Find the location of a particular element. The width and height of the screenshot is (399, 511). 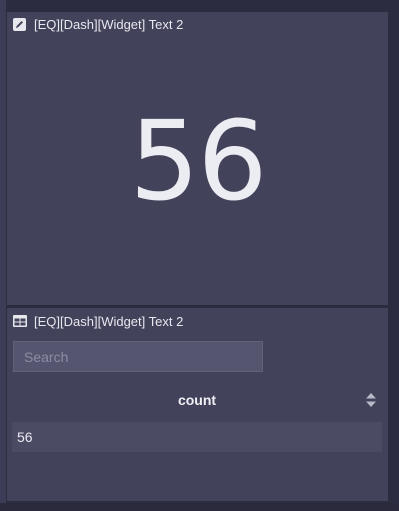

widget-value: 56 is located at coordinates (198, 161).